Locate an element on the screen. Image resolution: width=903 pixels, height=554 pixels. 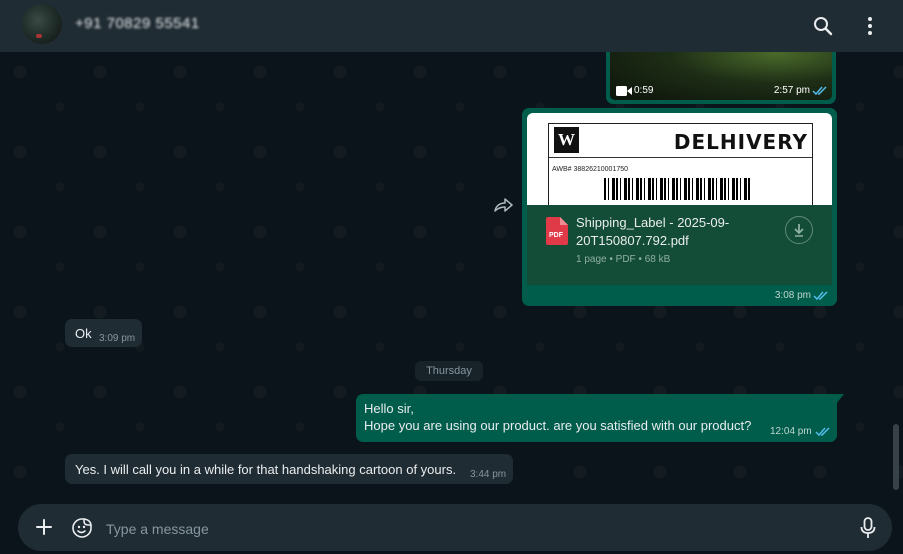
document-preview: W DELHIVERY AWB# 38826210001750 is located at coordinates (679, 159).